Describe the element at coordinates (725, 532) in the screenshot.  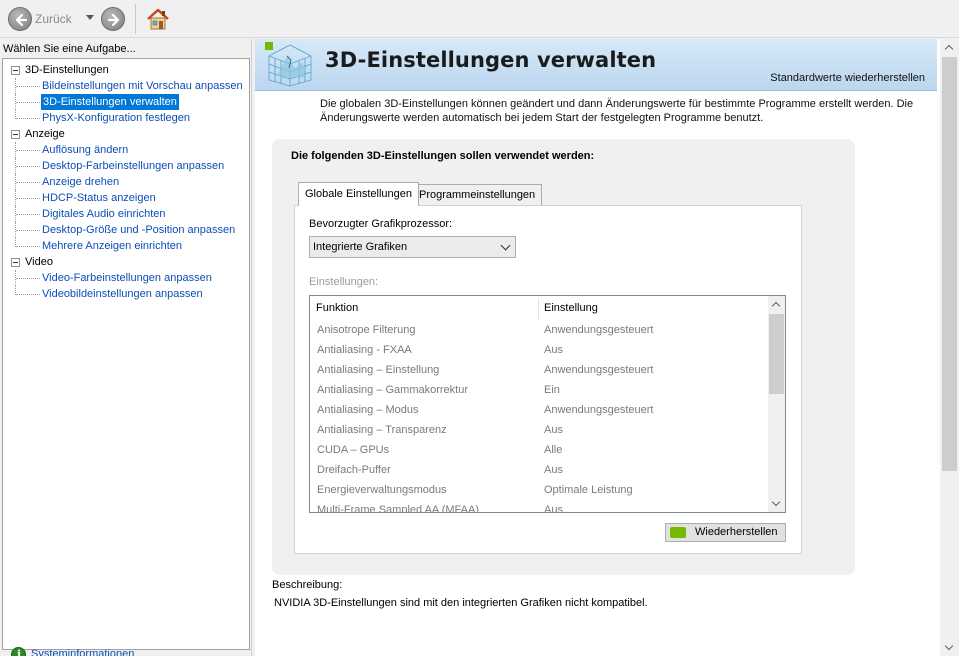
I see `restore-button: Wiederherstellen` at that location.